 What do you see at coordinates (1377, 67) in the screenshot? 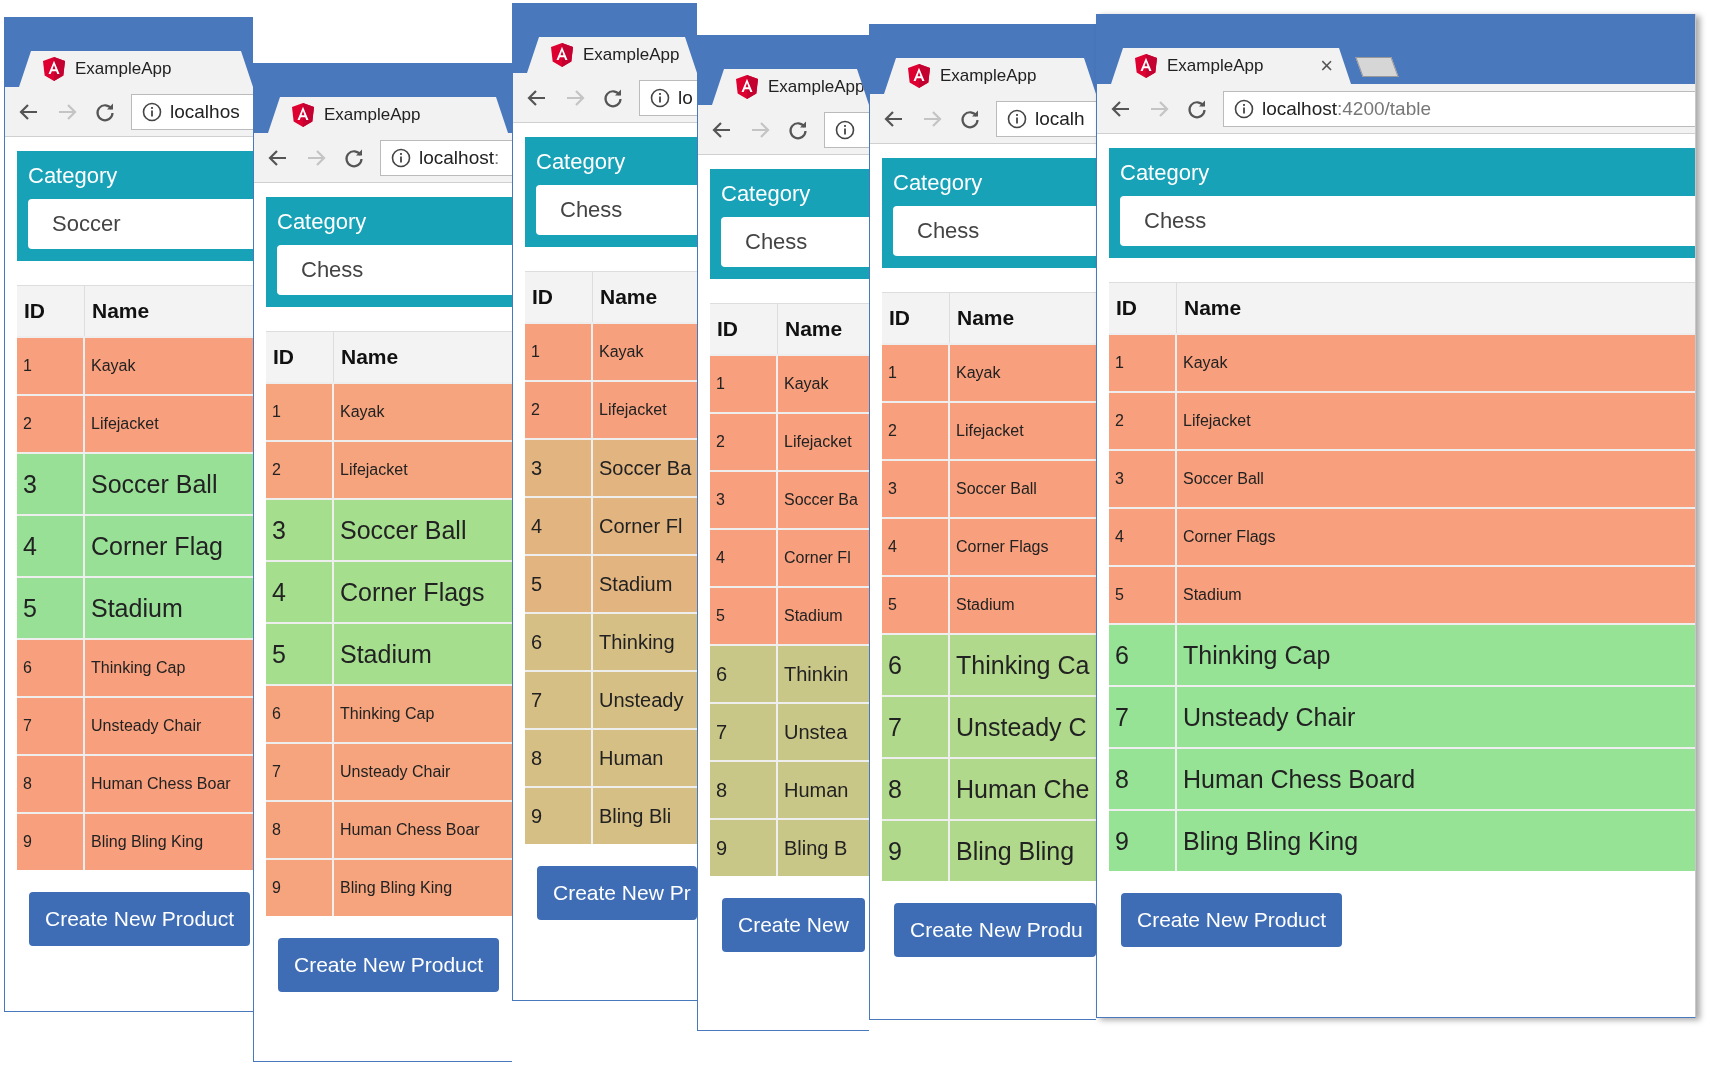
I see `new-tab-button` at bounding box center [1377, 67].